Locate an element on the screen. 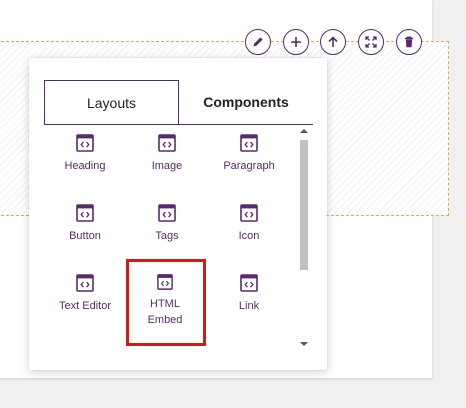 This screenshot has width=466, height=408. component-label: Link is located at coordinates (249, 306).